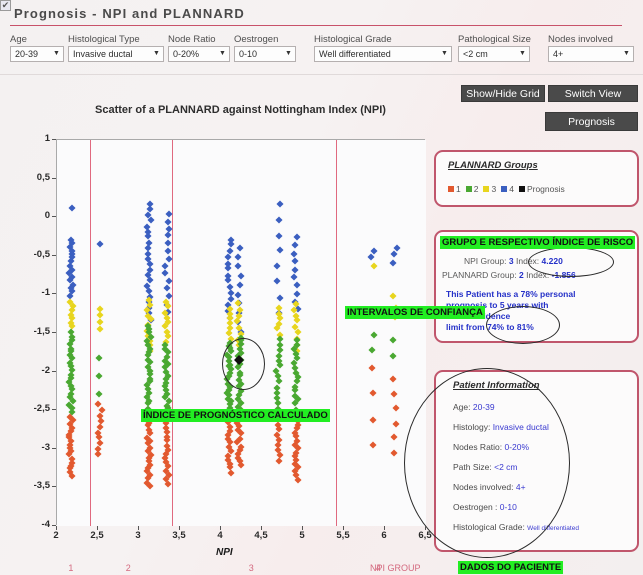 The width and height of the screenshot is (643, 575). What do you see at coordinates (521, 275) in the screenshot?
I see `plannard-group-value: 2` at bounding box center [521, 275].